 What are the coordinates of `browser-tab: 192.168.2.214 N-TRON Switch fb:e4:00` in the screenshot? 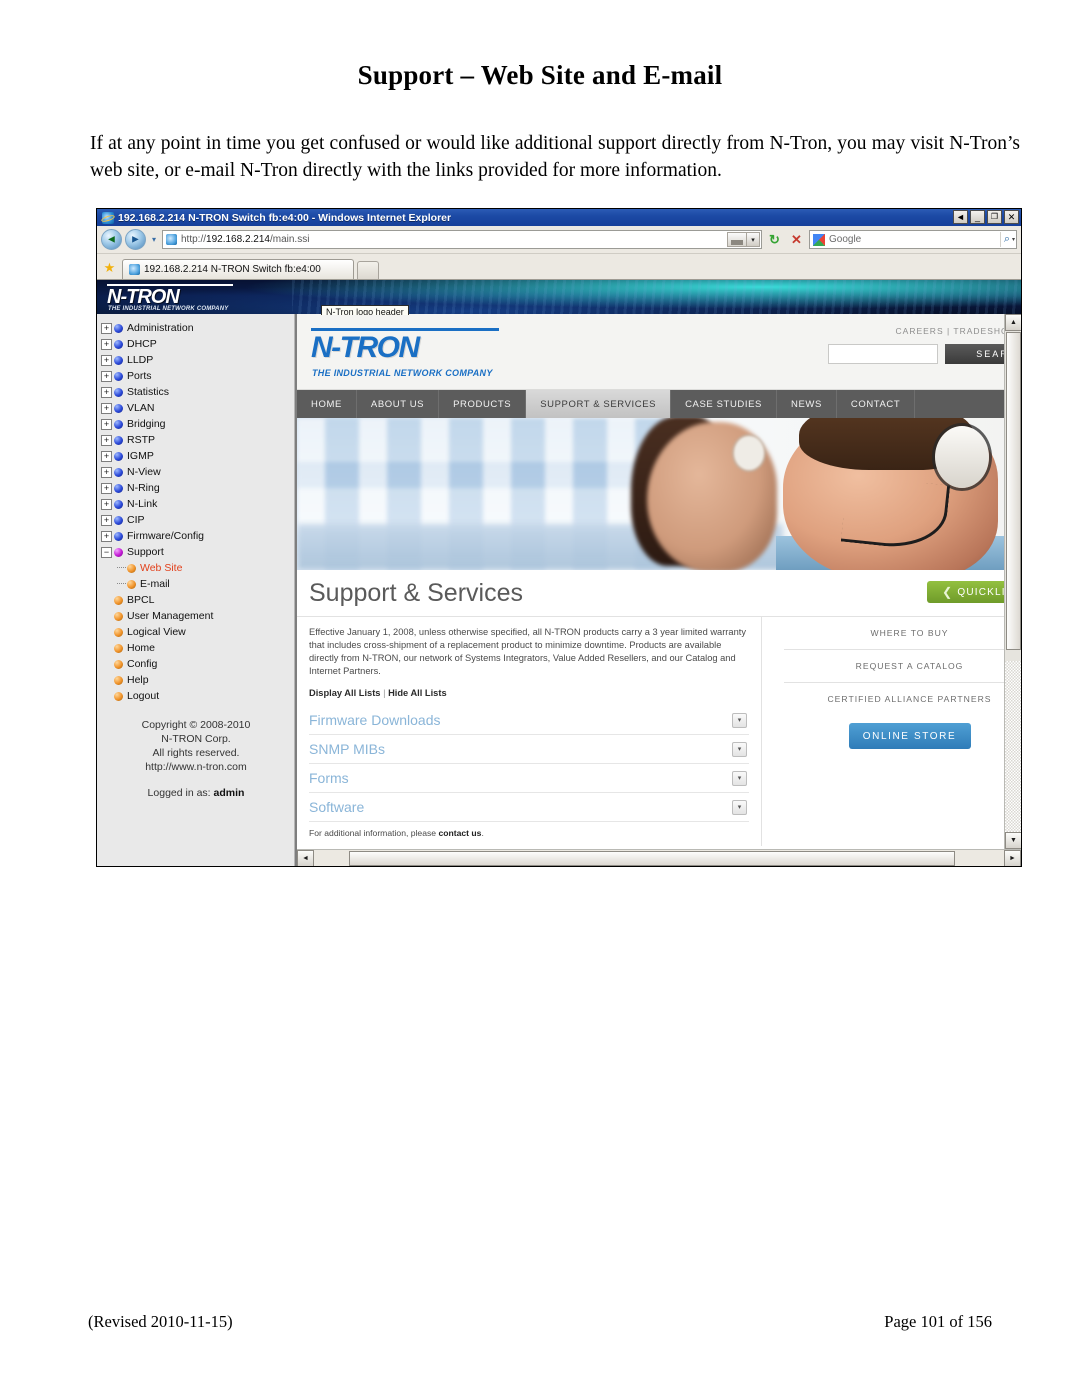 It's located at (238, 269).